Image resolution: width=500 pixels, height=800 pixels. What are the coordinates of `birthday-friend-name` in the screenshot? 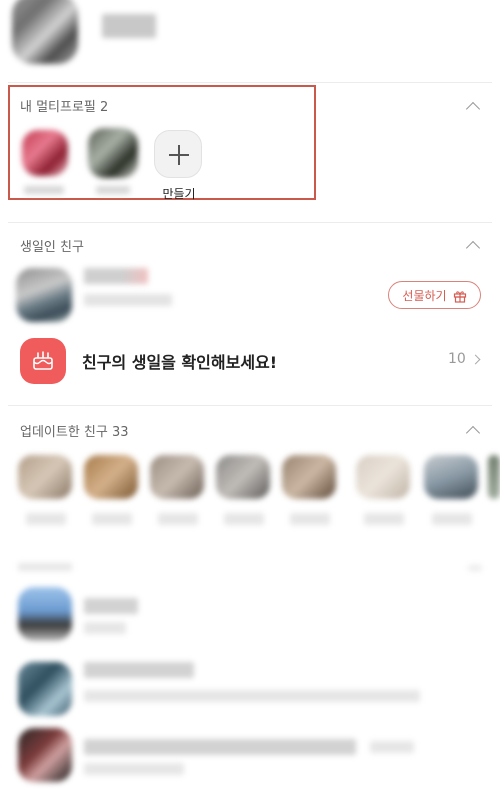 It's located at (116, 276).